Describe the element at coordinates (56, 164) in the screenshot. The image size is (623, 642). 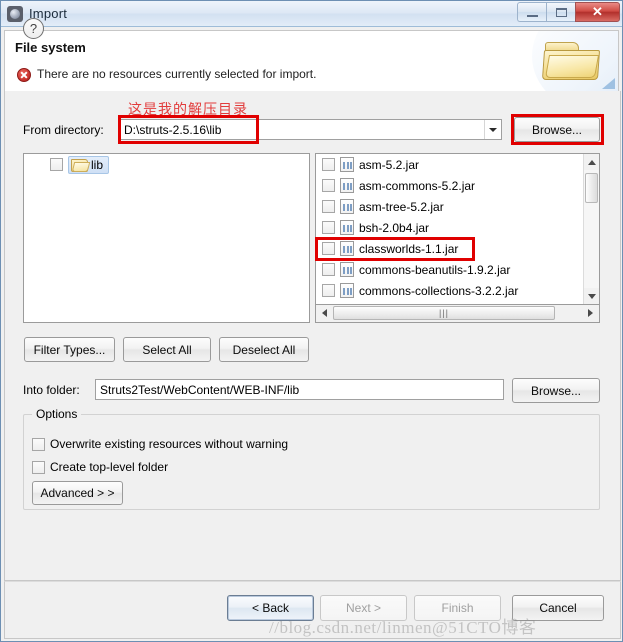
I see `tree-item-checkbox` at that location.